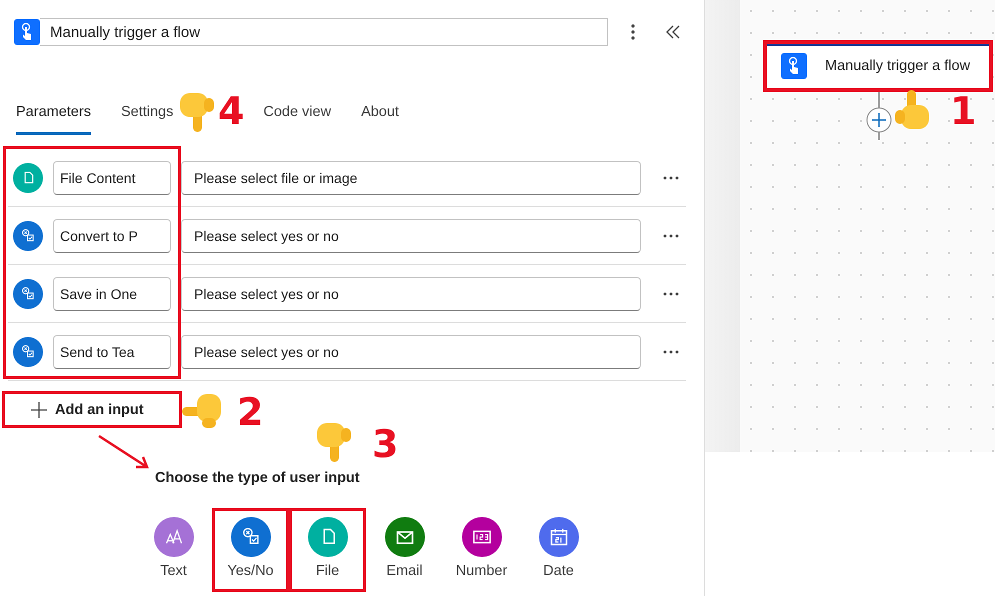 Image resolution: width=995 pixels, height=596 pixels. I want to click on input-name-field: File Content, so click(112, 177).